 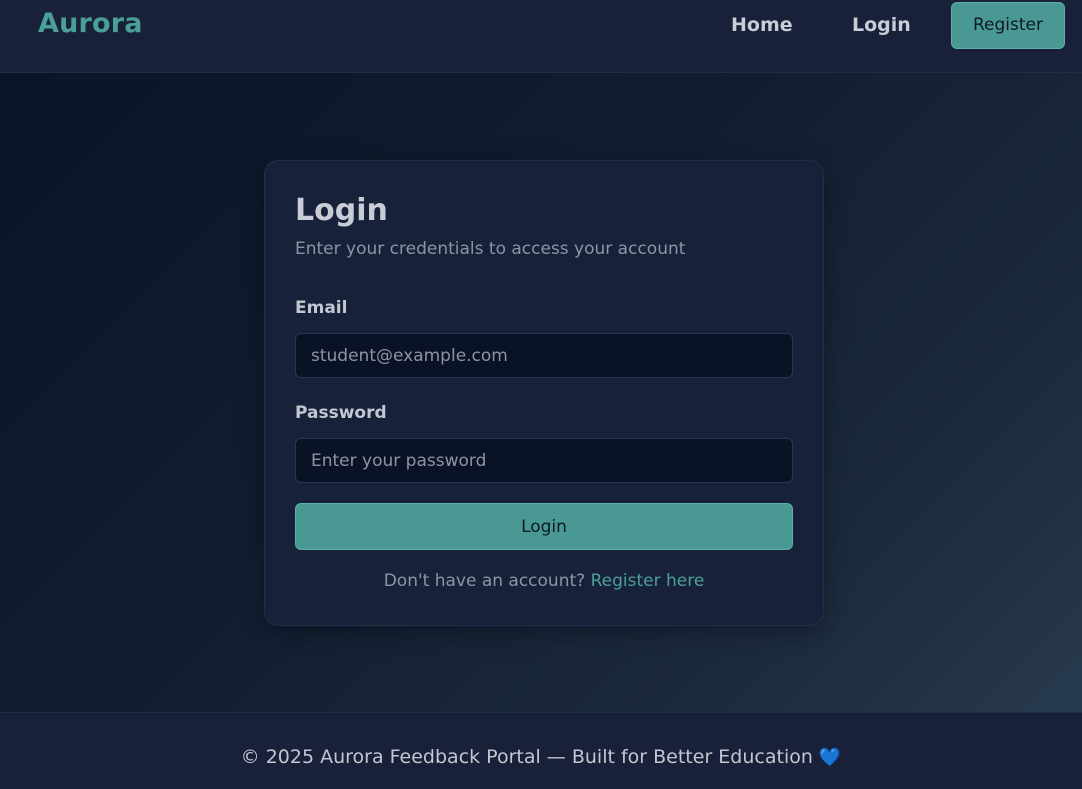 What do you see at coordinates (881, 25) in the screenshot?
I see `nav-login-link: Login` at bounding box center [881, 25].